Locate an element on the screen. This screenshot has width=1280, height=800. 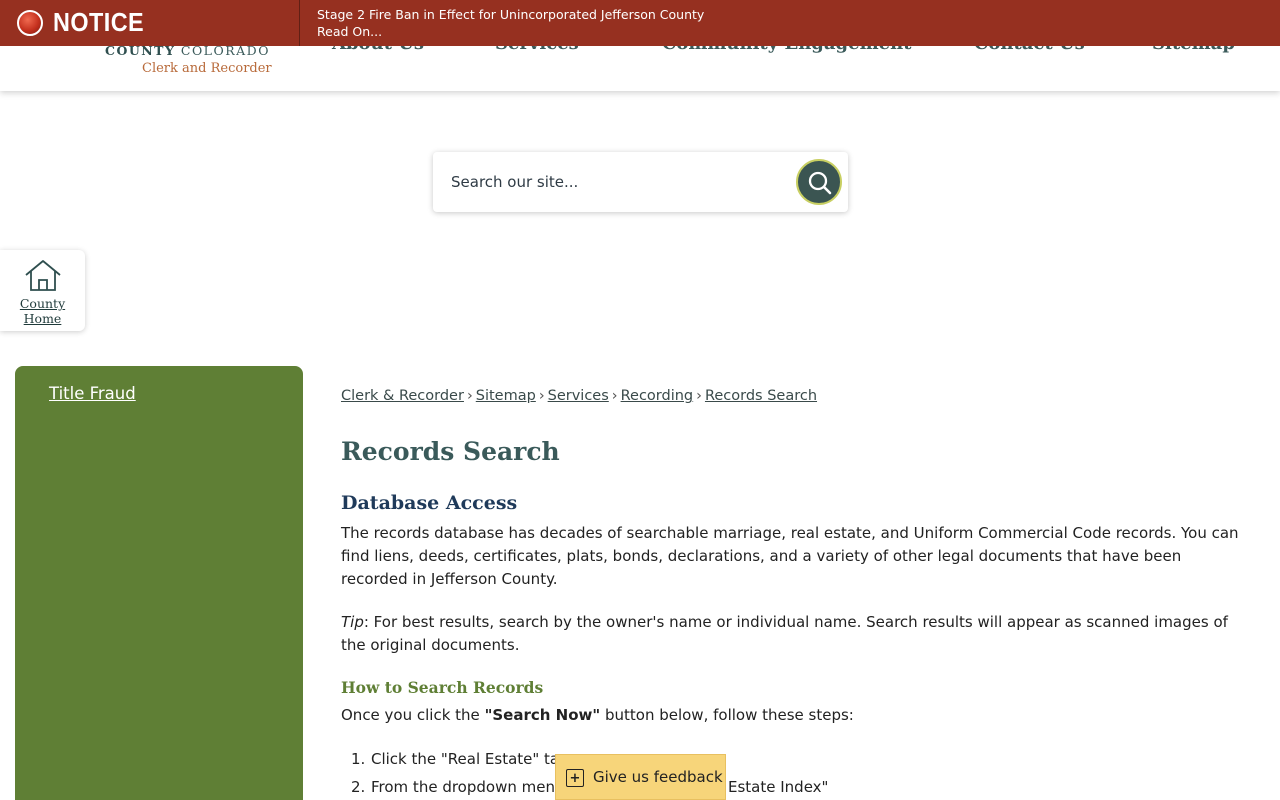
step-number: 1. is located at coordinates (358, 759).